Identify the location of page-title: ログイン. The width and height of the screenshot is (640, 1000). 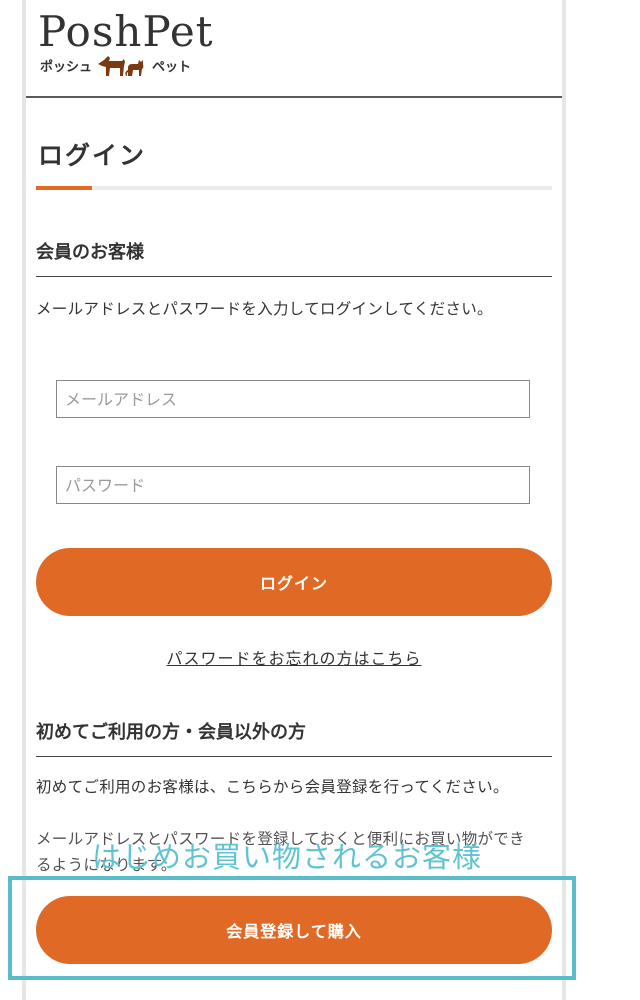
(92, 155).